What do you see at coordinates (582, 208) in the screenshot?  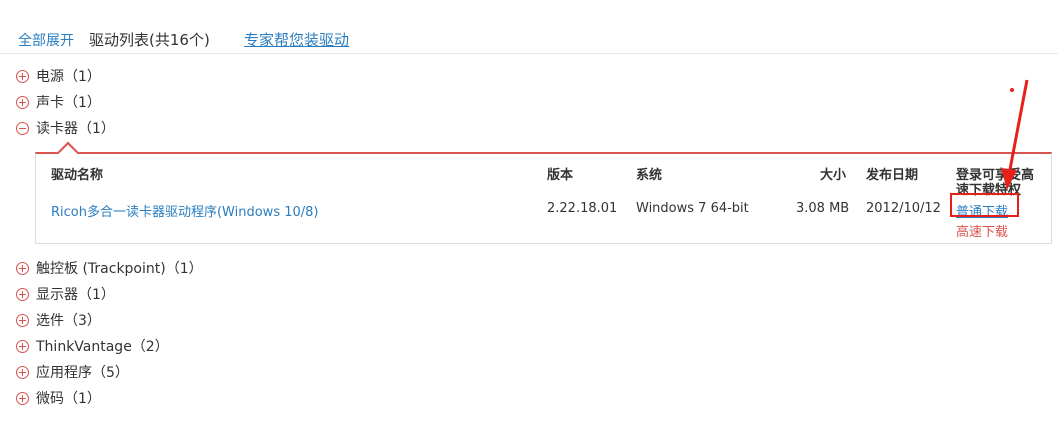 I see `driver-version: 2.22.18.01` at bounding box center [582, 208].